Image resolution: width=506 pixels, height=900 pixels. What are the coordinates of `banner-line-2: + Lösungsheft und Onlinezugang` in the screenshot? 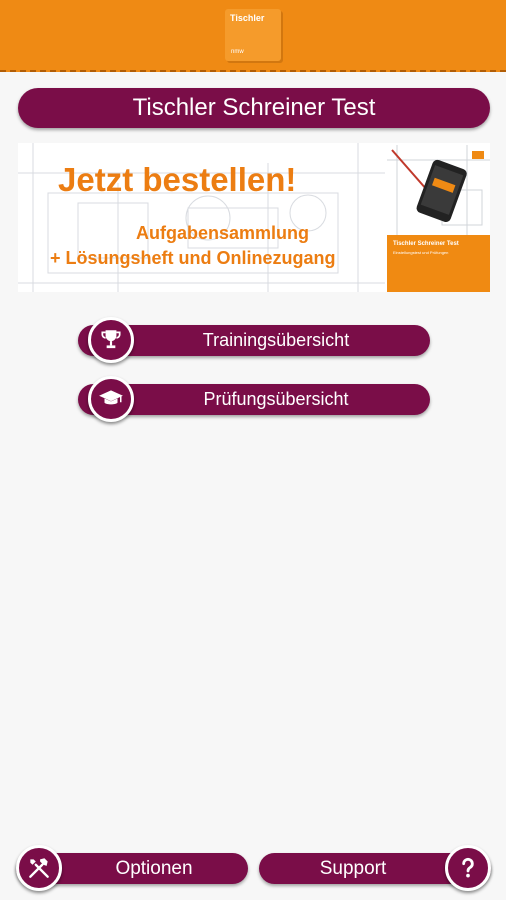 It's located at (193, 258).